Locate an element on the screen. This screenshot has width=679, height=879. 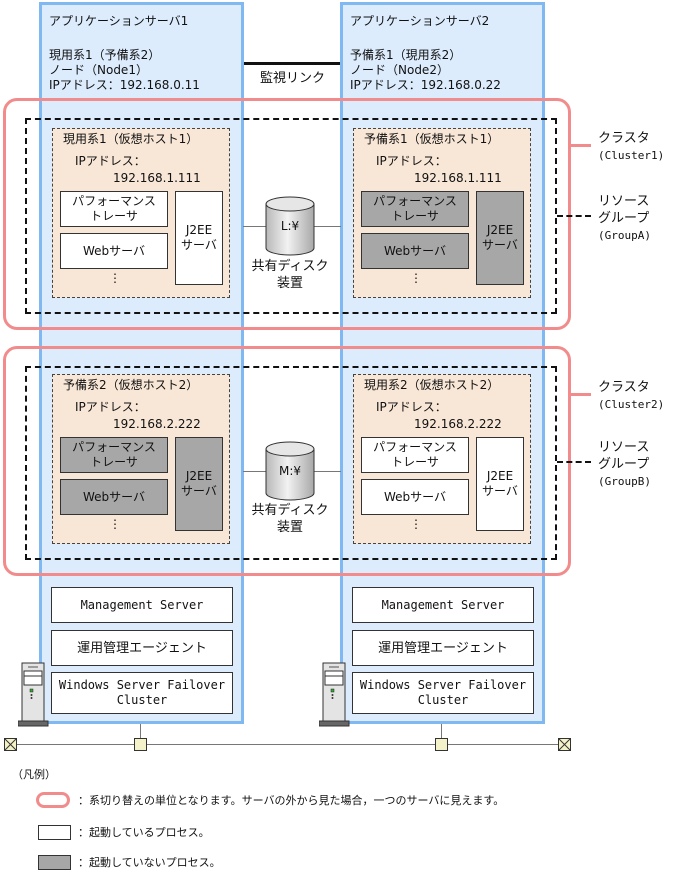
server-role: 現用系1（予備系2） is located at coordinates (105, 55).